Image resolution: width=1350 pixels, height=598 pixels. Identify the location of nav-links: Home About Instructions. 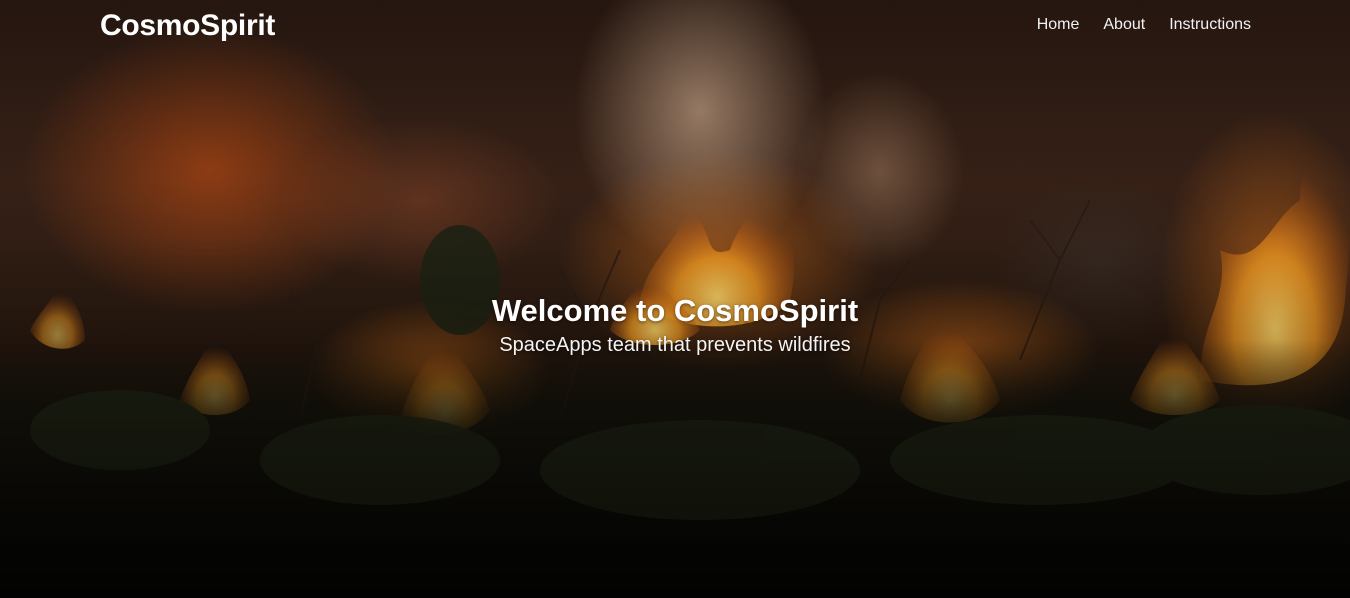
(1144, 25).